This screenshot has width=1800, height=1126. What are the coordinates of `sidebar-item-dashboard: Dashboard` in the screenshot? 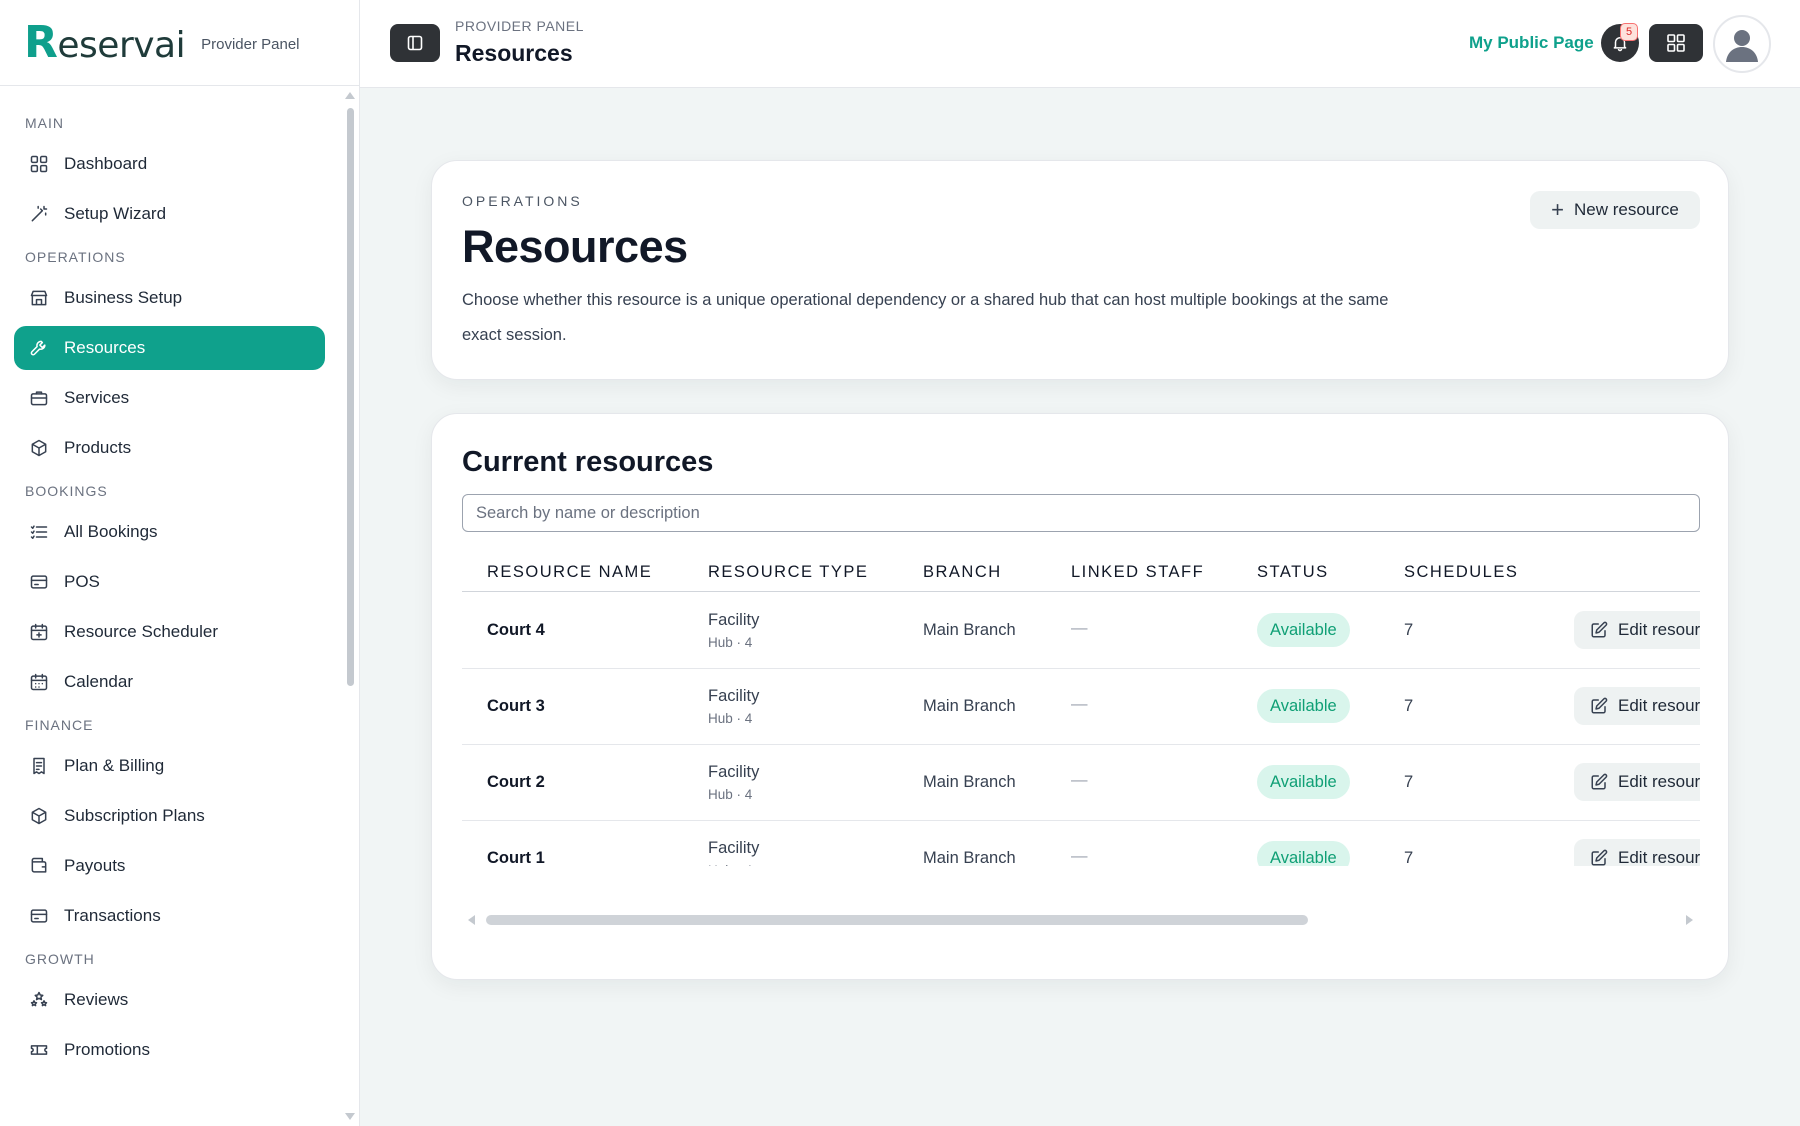 It's located at (169, 164).